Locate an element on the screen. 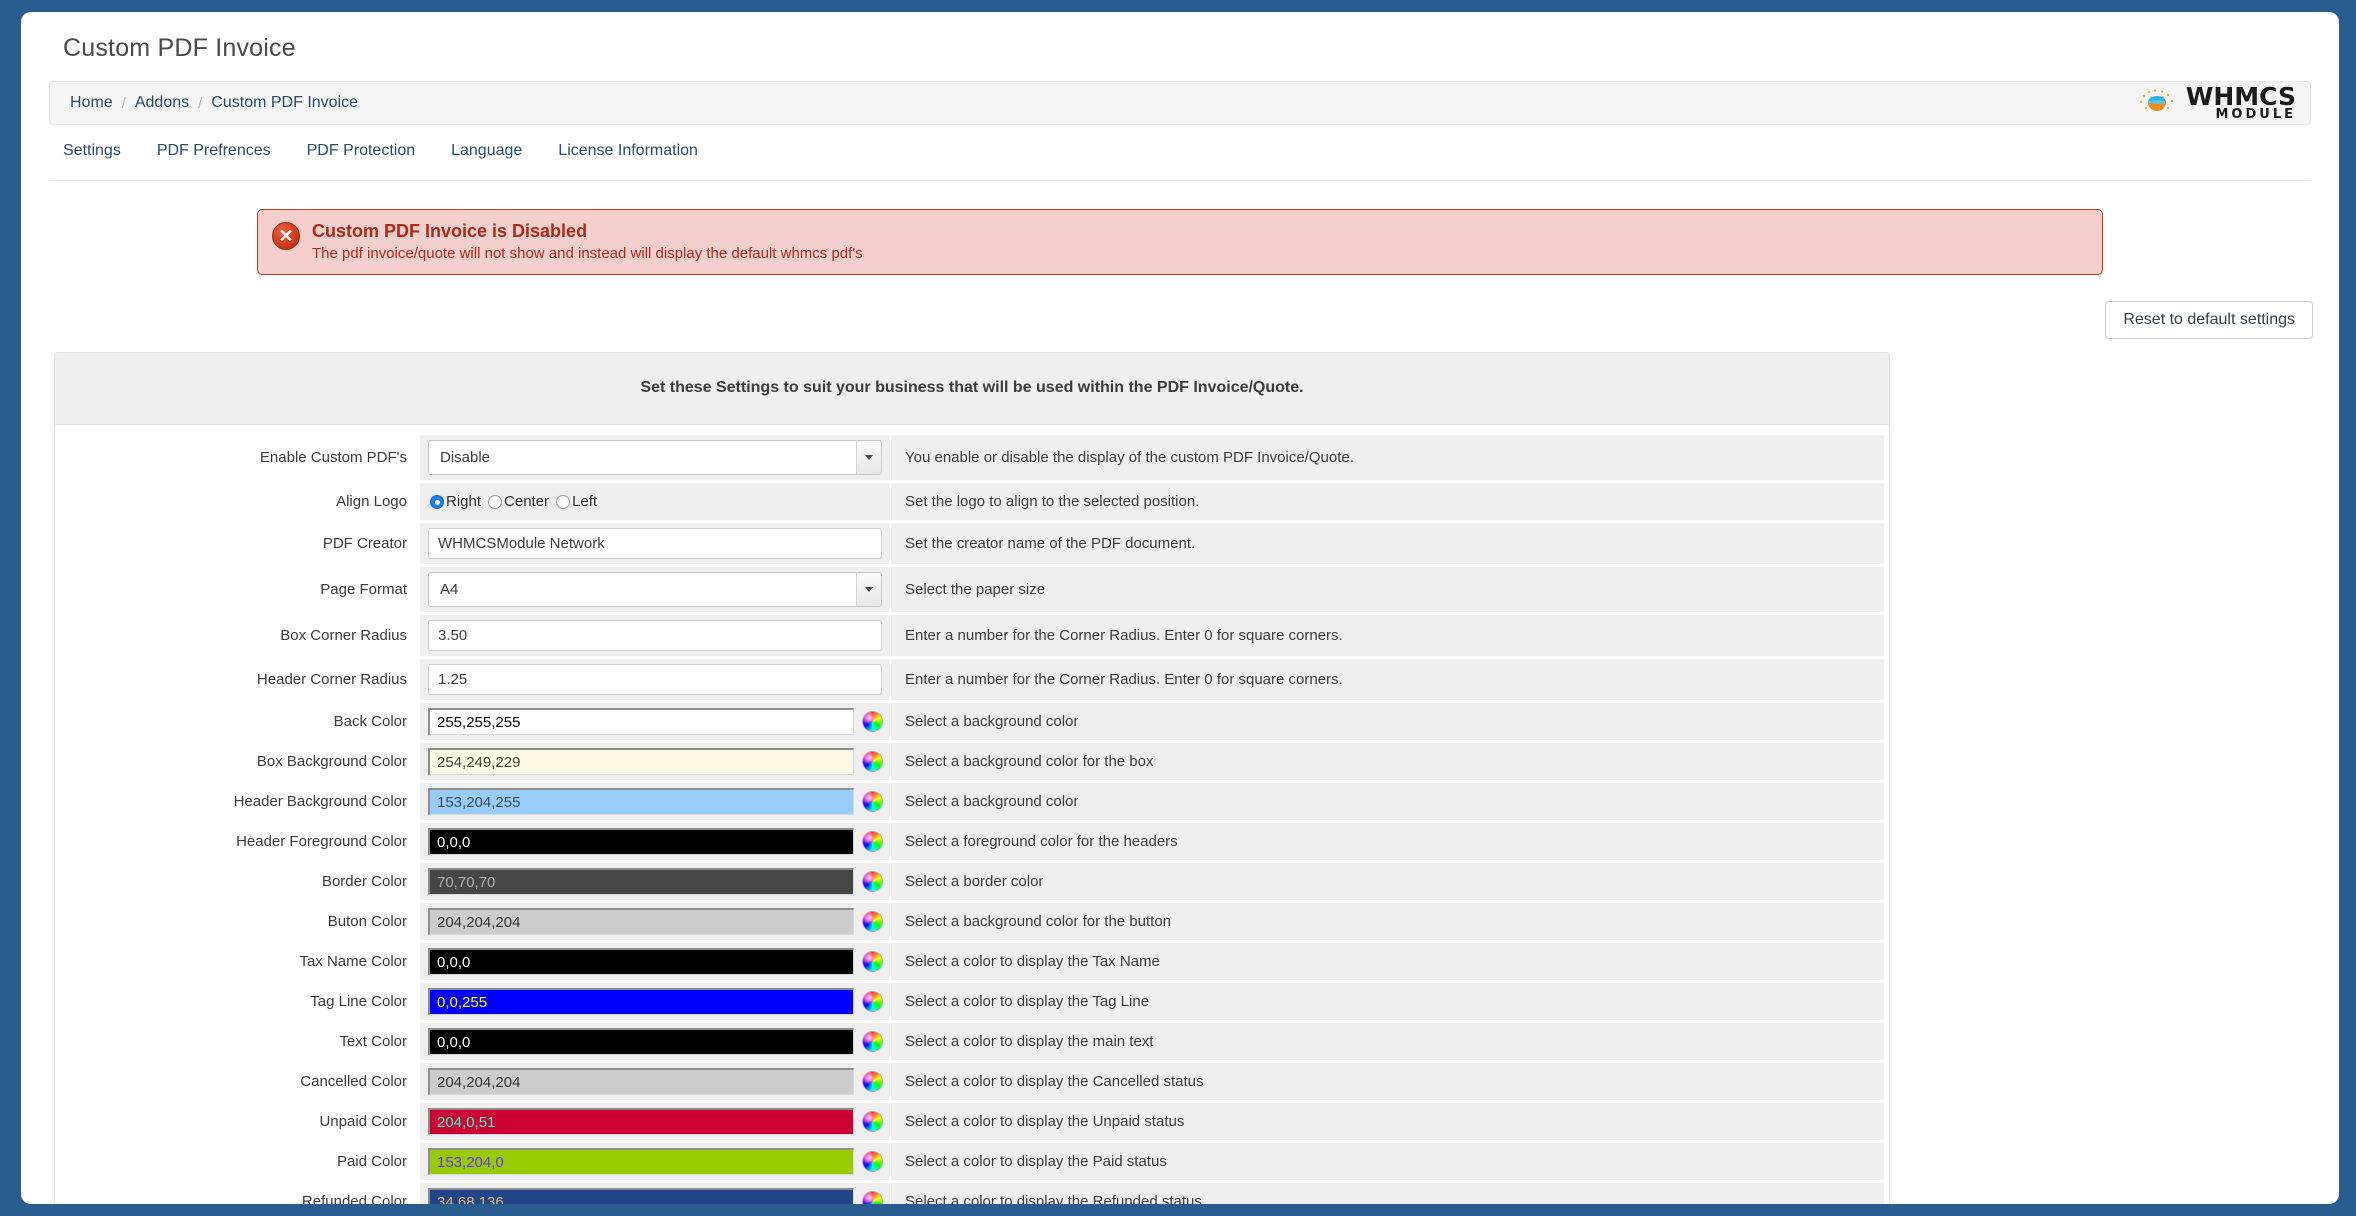 The height and width of the screenshot is (1216, 2356). field-label-header-corner-radius: Header Corner Radius is located at coordinates (331, 679).